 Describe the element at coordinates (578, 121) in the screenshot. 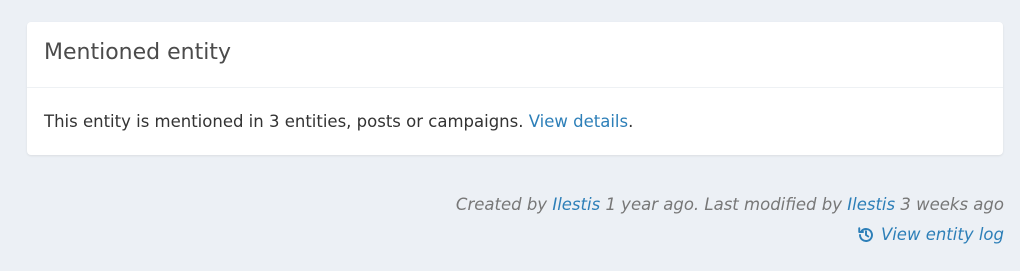

I see `view-details-link: View details` at that location.